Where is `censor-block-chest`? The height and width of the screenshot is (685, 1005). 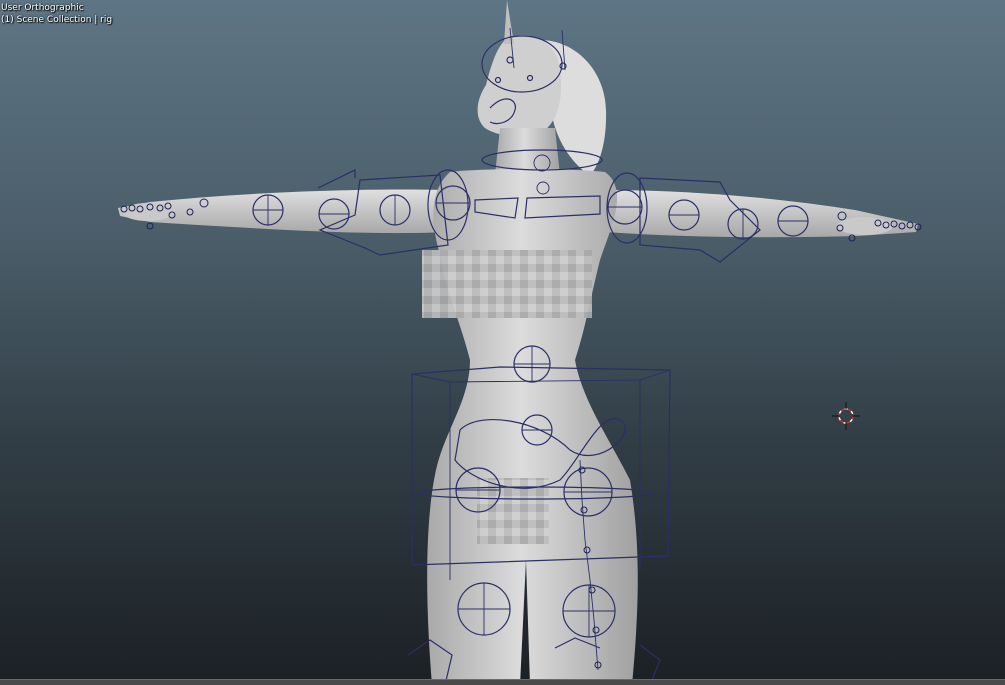 censor-block-chest is located at coordinates (507, 284).